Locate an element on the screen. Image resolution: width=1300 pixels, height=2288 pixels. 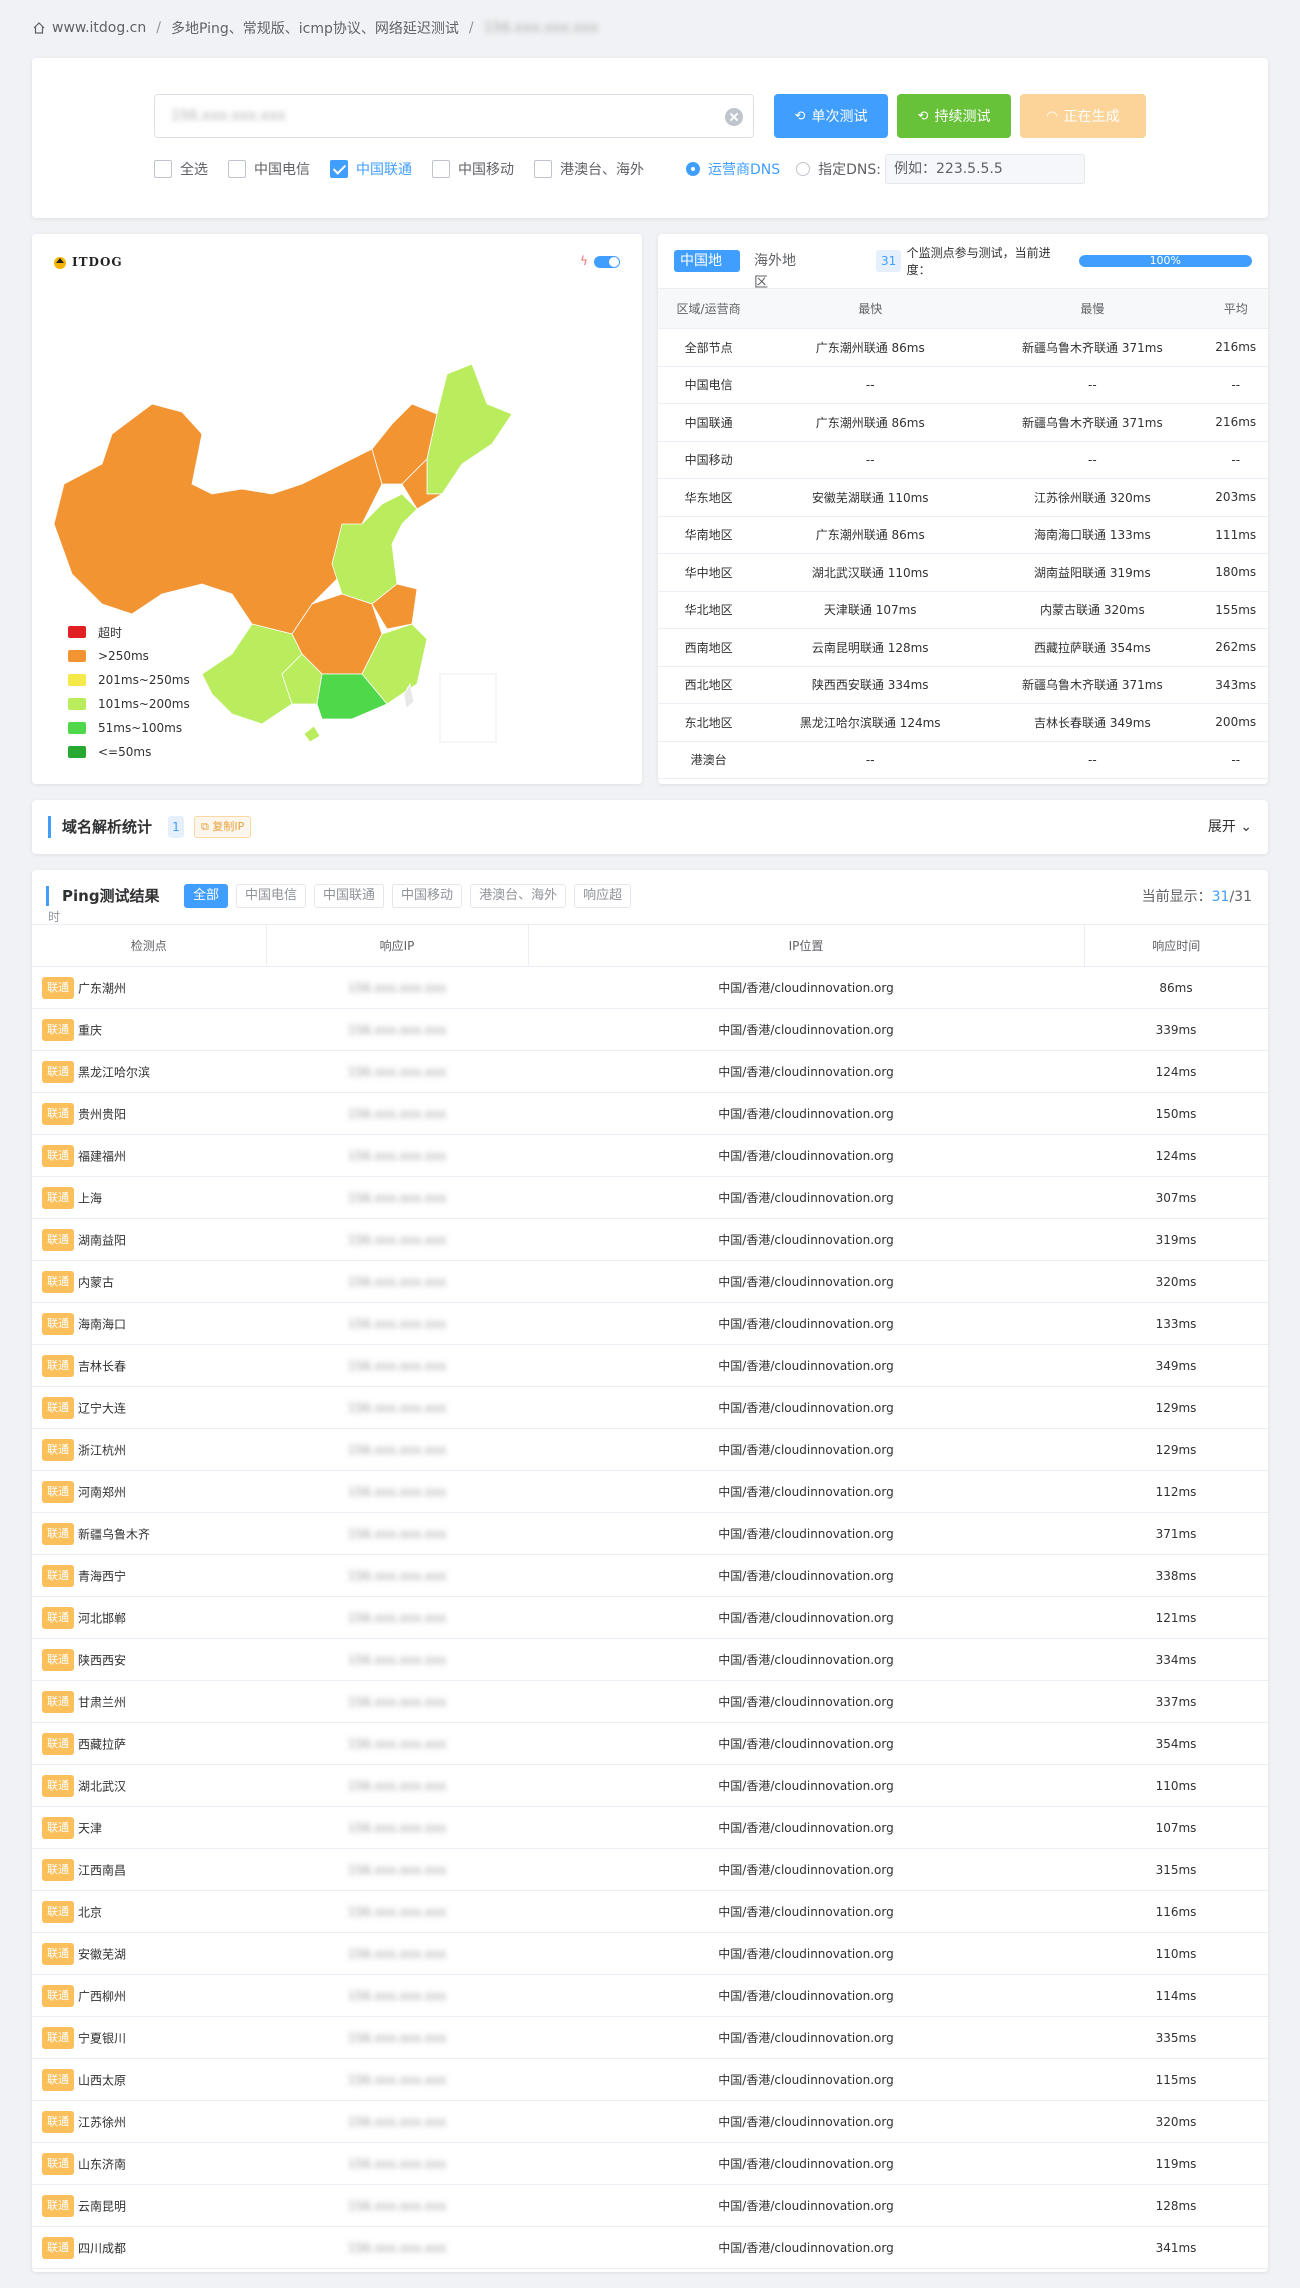
stats-row: 全部节点 广东潮州联通 86ms 新疆乌鲁木齐联通 371ms 216ms is located at coordinates (963, 347).